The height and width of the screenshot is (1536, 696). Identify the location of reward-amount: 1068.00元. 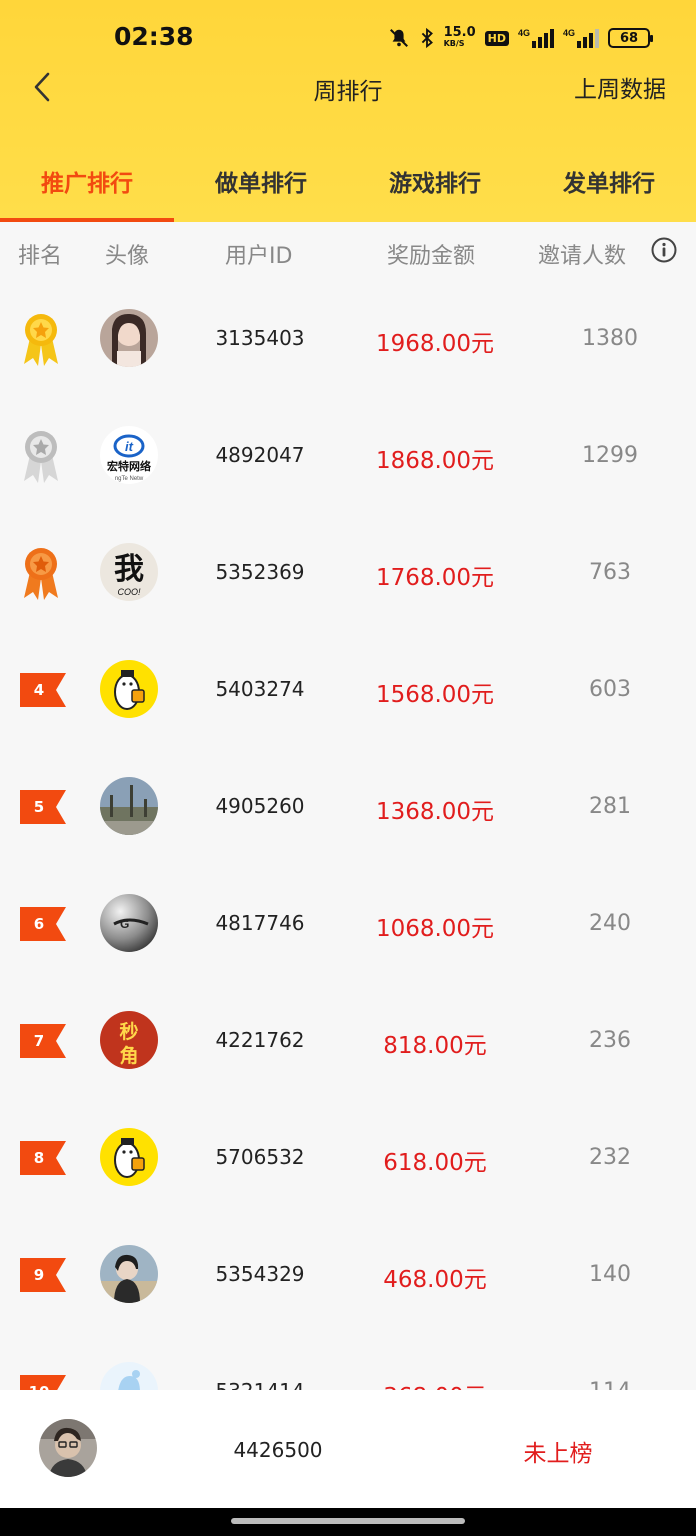
(435, 929).